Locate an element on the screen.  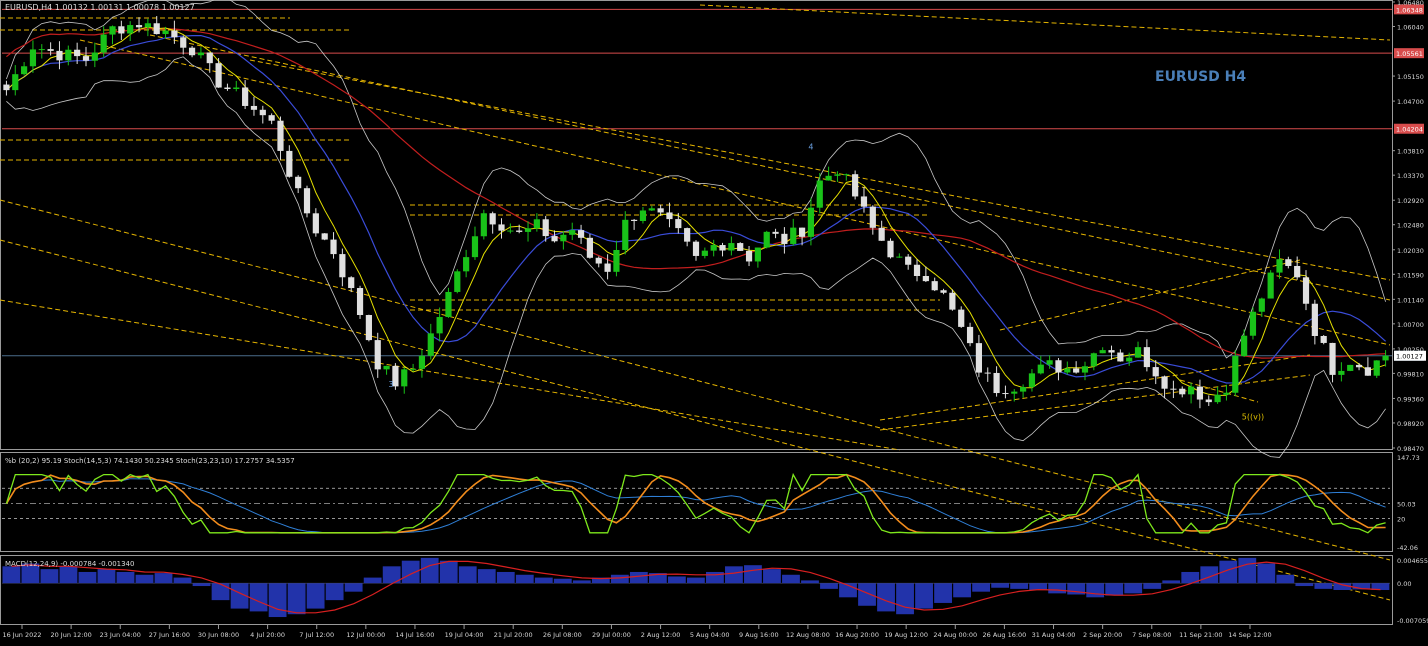
time-label-19: 24 Aug 00:00 is located at coordinates (955, 635).